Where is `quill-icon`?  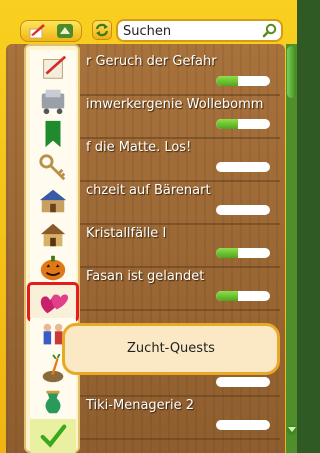
quill-icon is located at coordinates (37, 31).